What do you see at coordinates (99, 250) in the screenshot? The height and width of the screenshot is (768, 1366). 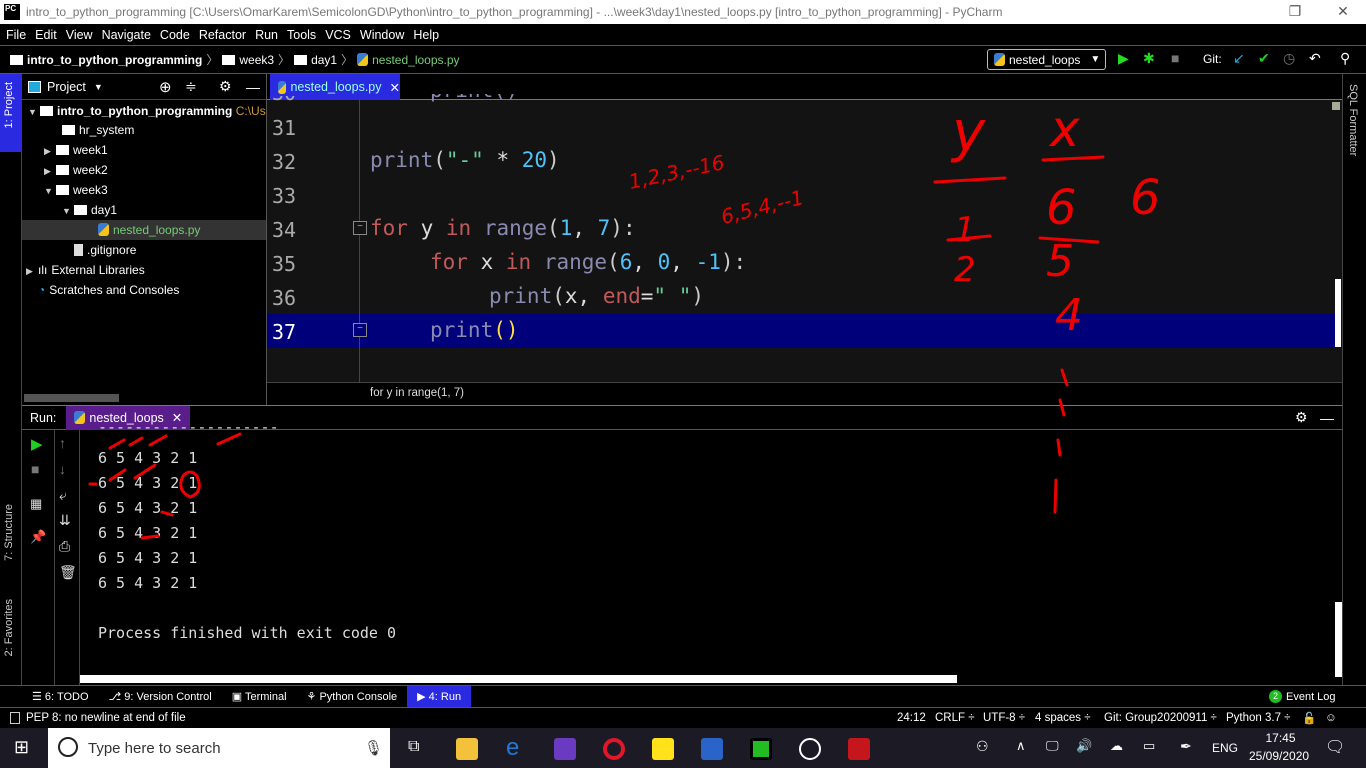 I see `tree-item-gitignore: .gitignore` at bounding box center [99, 250].